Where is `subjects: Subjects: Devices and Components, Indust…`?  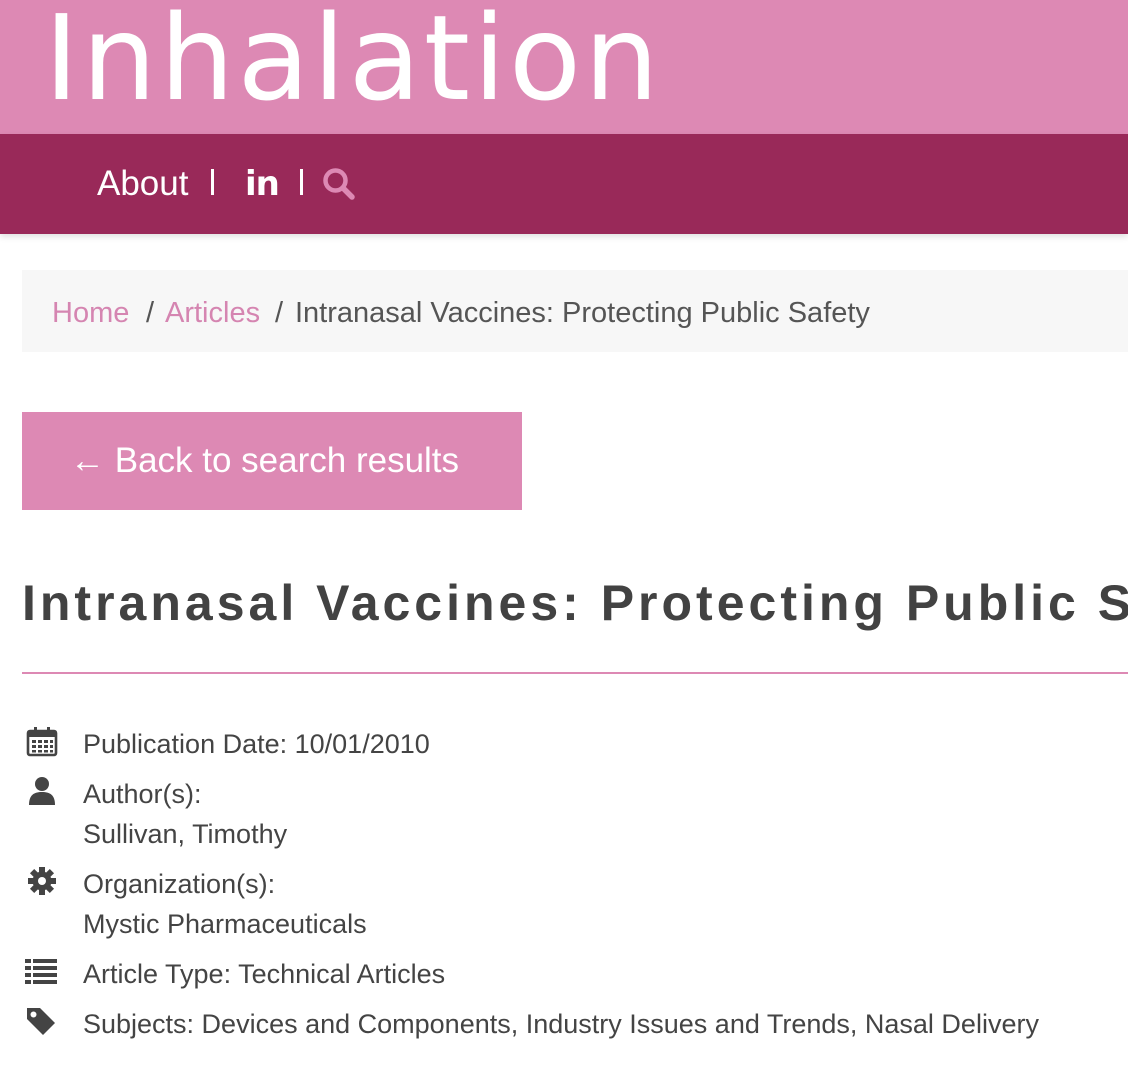 subjects: Subjects: Devices and Components, Indust… is located at coordinates (561, 1024).